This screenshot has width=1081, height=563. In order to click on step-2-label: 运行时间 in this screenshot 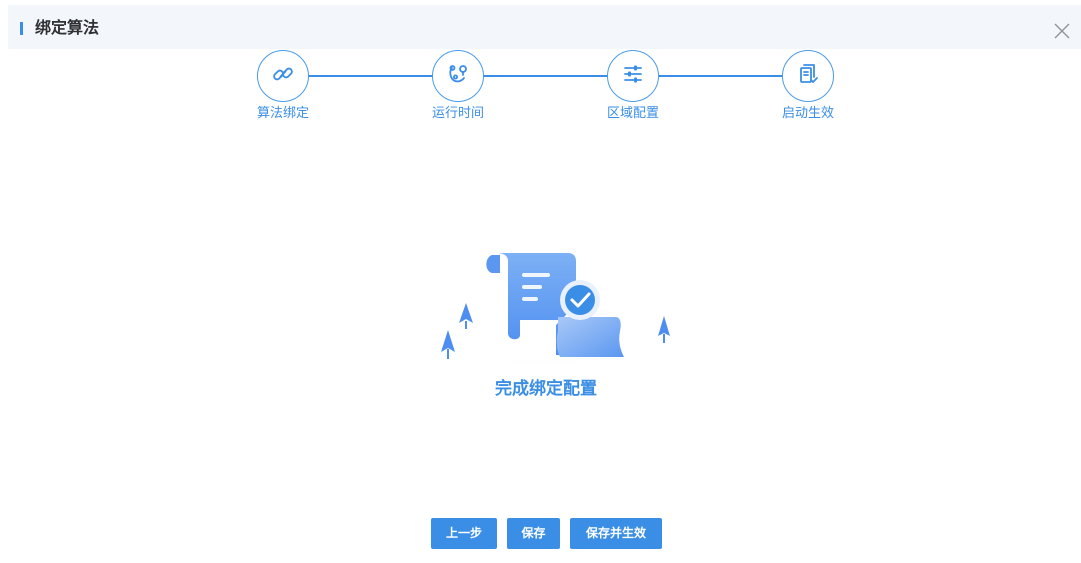, I will do `click(457, 113)`.